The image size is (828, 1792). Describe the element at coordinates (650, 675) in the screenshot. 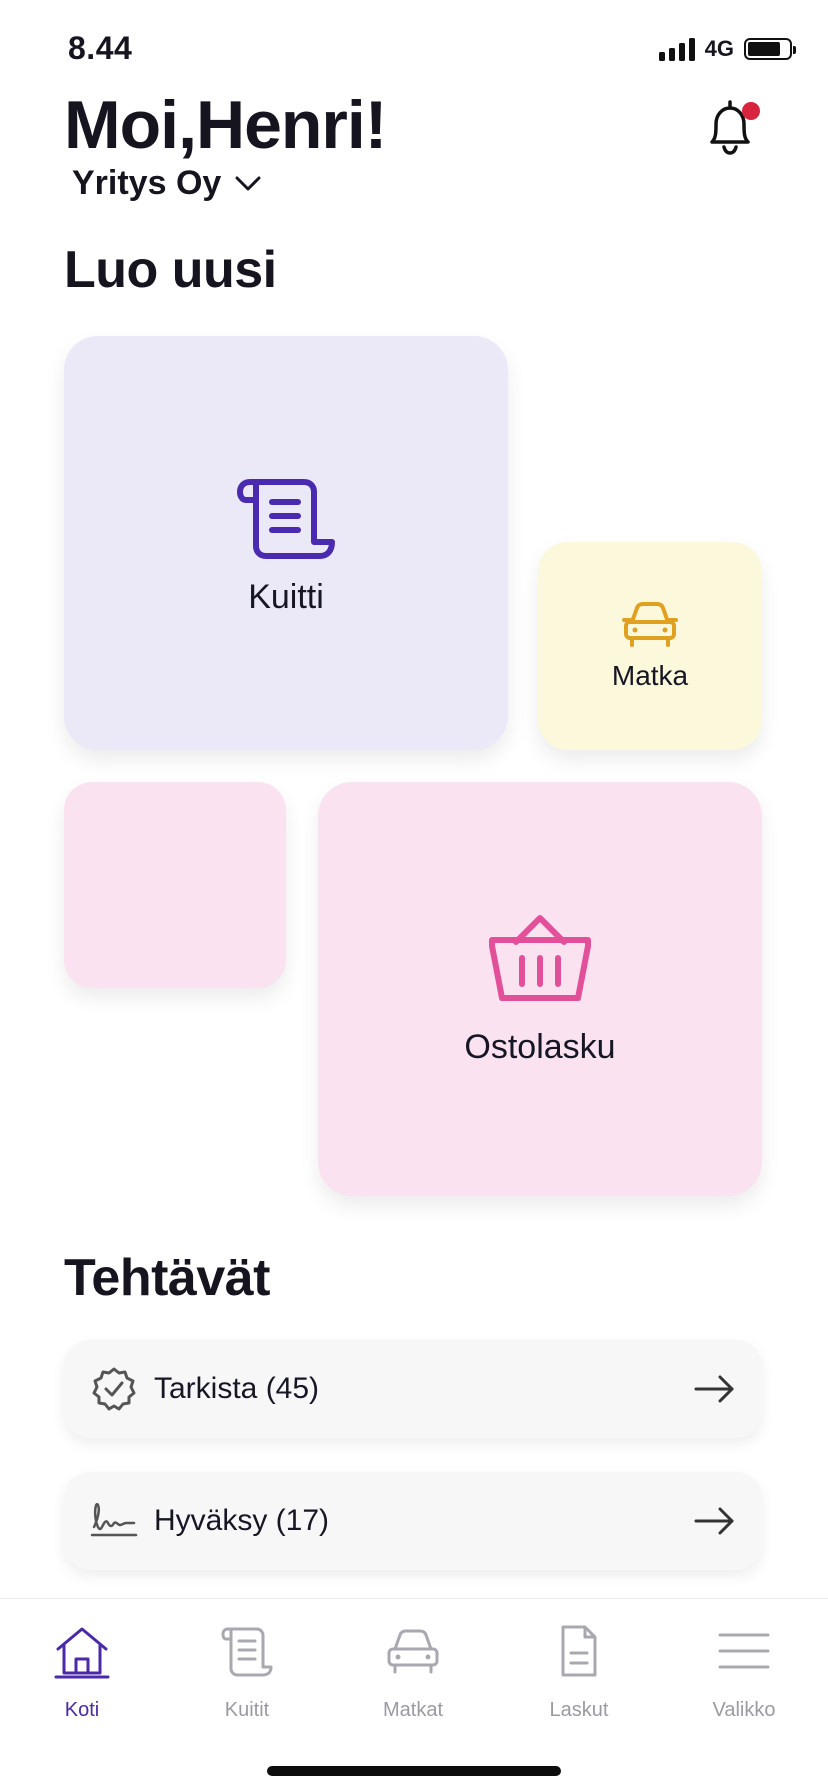

I see `trip-tile-label: Matka` at that location.